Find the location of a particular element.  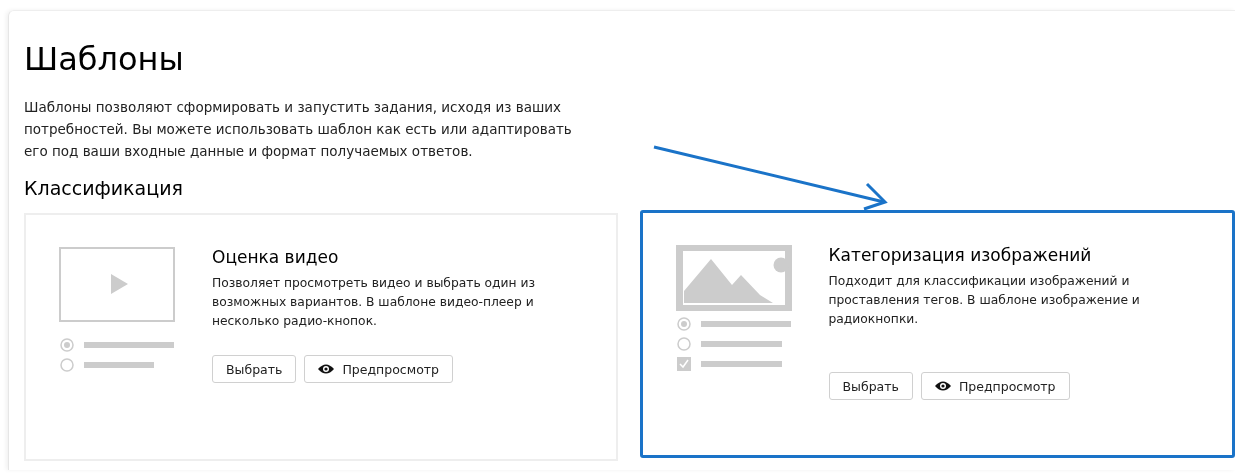

card-title: Оценка видео is located at coordinates (276, 257).